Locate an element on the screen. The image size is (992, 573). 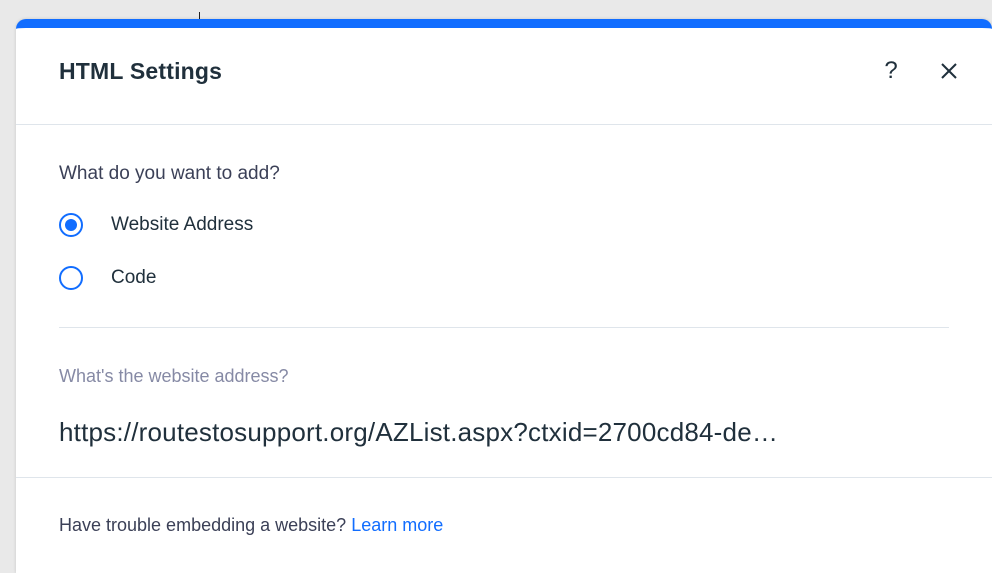
question-mark-icon: ? is located at coordinates (891, 70).